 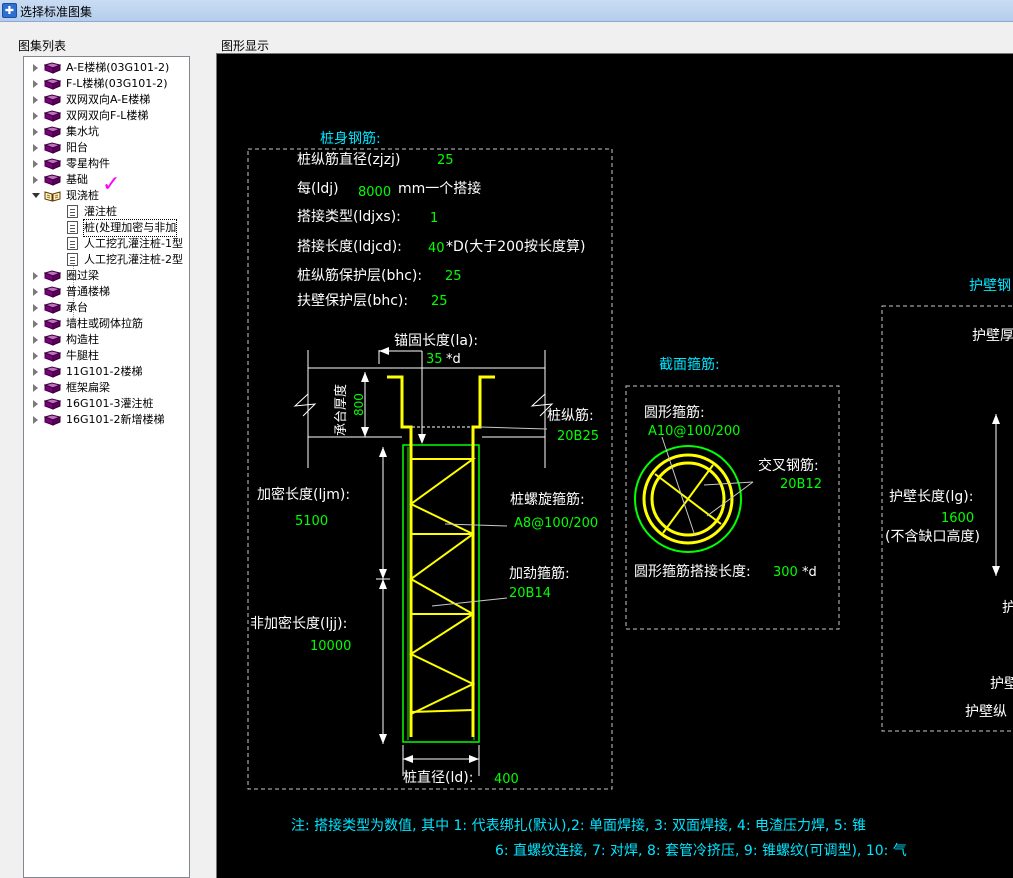 I want to click on arrow-up-icon, so click(x=365, y=377).